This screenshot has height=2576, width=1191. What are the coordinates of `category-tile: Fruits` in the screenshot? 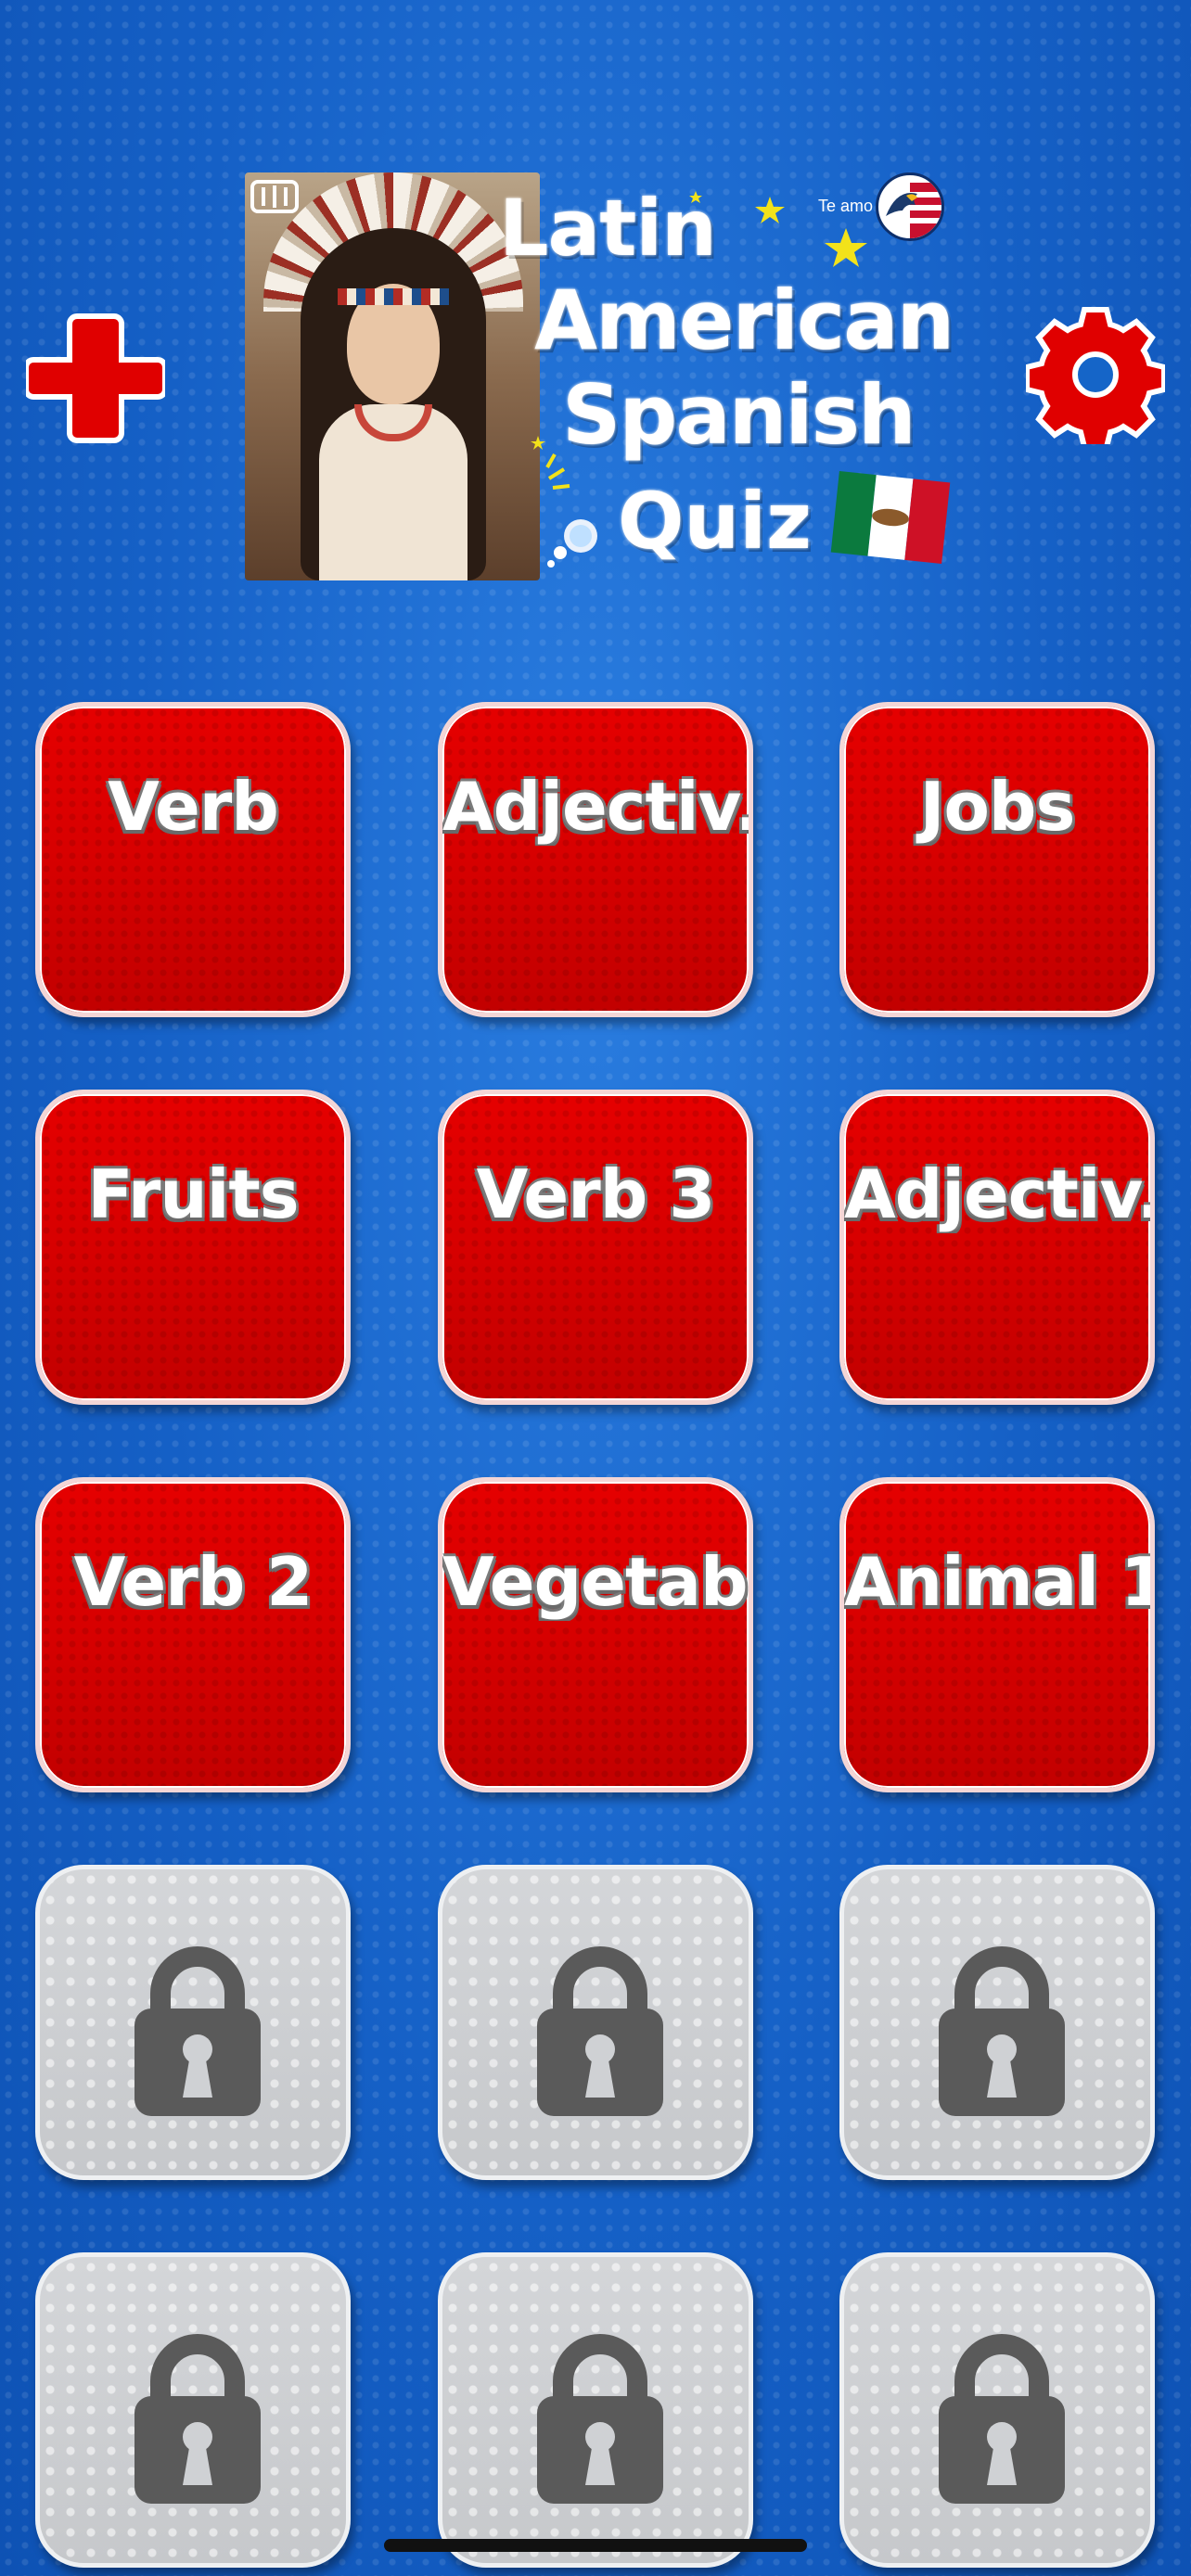 It's located at (193, 1247).